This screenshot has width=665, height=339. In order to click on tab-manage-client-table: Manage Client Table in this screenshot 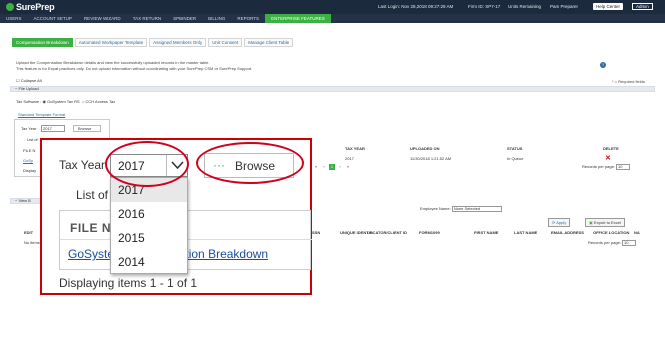, I will do `click(269, 42)`.